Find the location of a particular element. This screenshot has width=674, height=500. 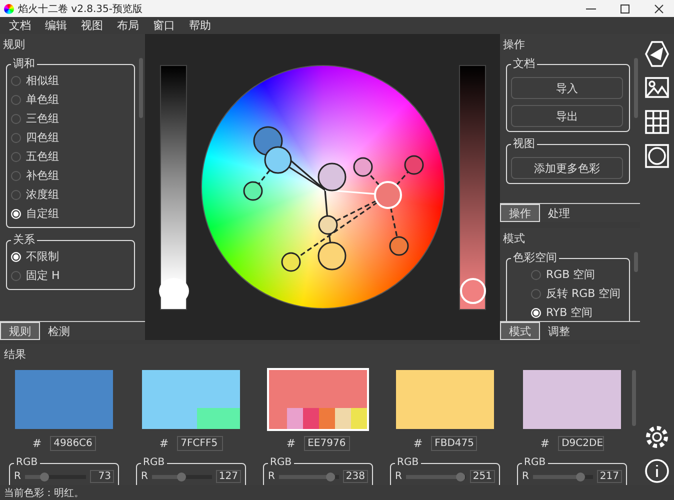

panel-tab: 检测 is located at coordinates (59, 331).